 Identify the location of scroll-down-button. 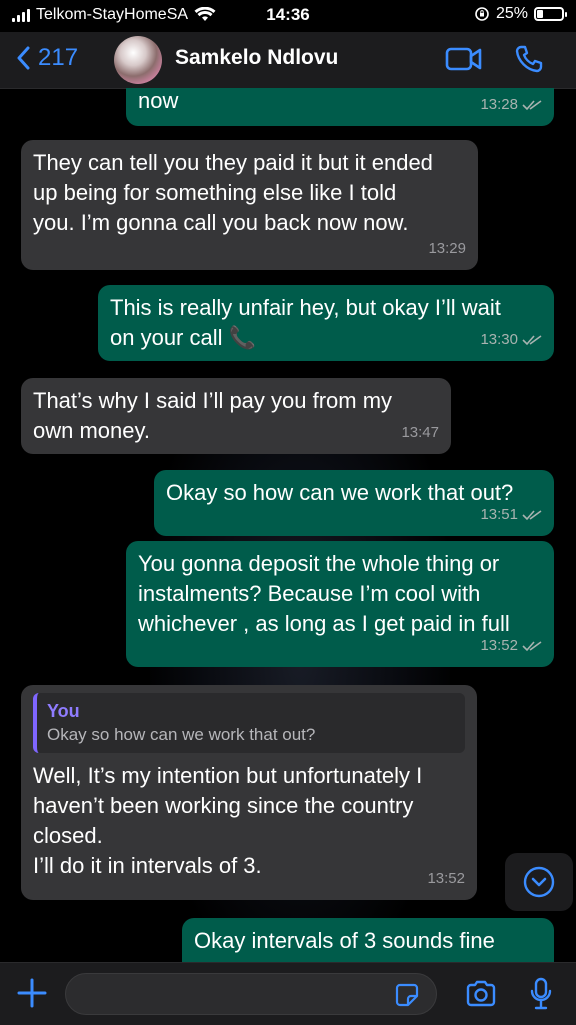
(539, 882).